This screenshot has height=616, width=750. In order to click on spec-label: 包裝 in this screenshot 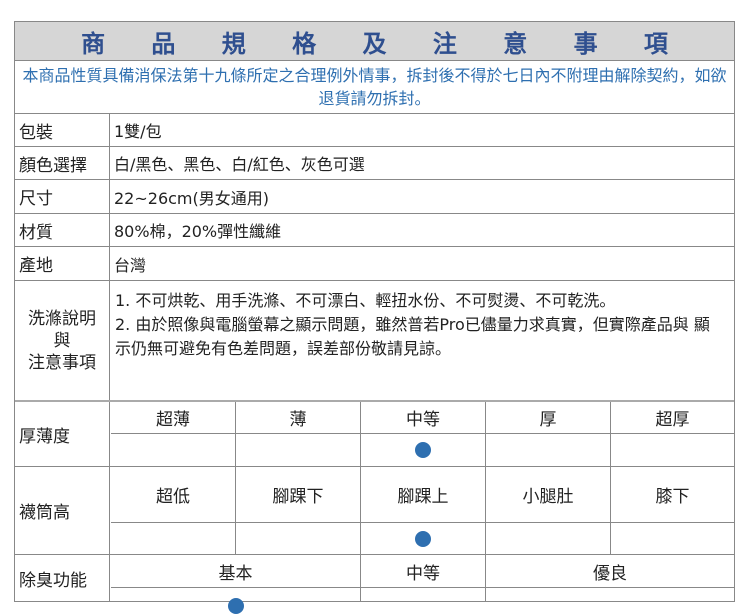, I will do `click(62, 130)`.